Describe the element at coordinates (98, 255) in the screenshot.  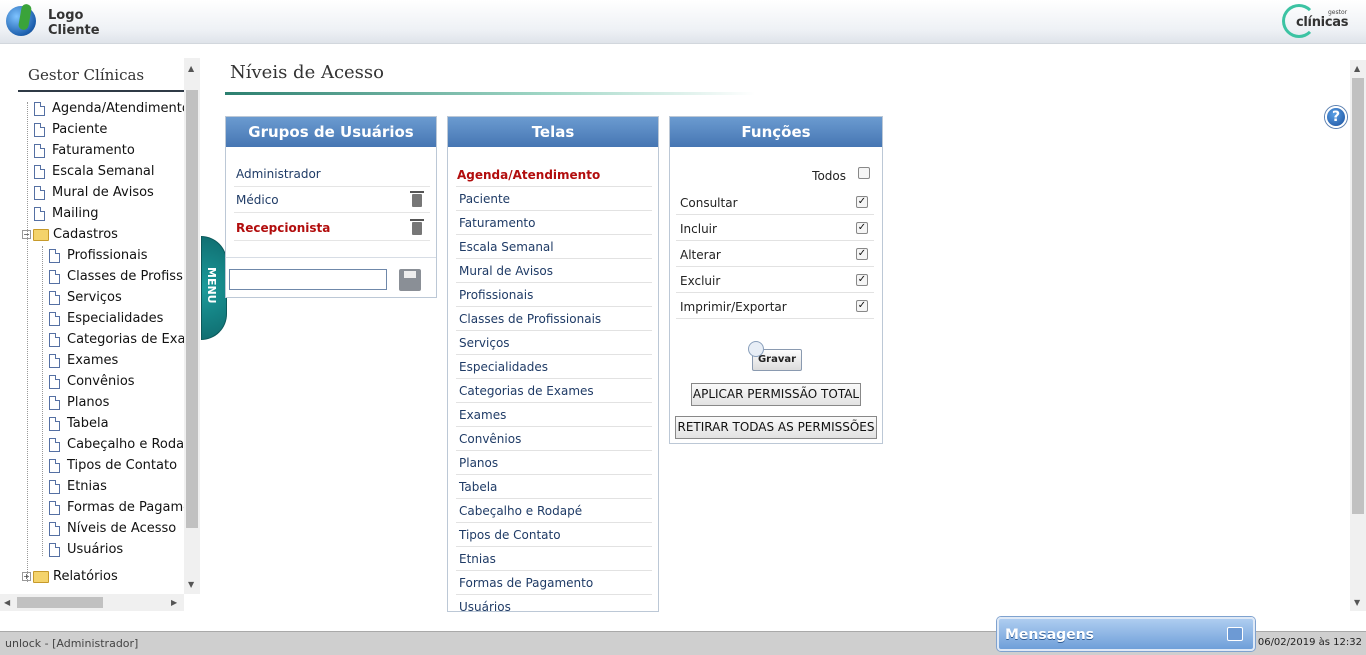
I see `sidebar-item: Profissionais` at that location.